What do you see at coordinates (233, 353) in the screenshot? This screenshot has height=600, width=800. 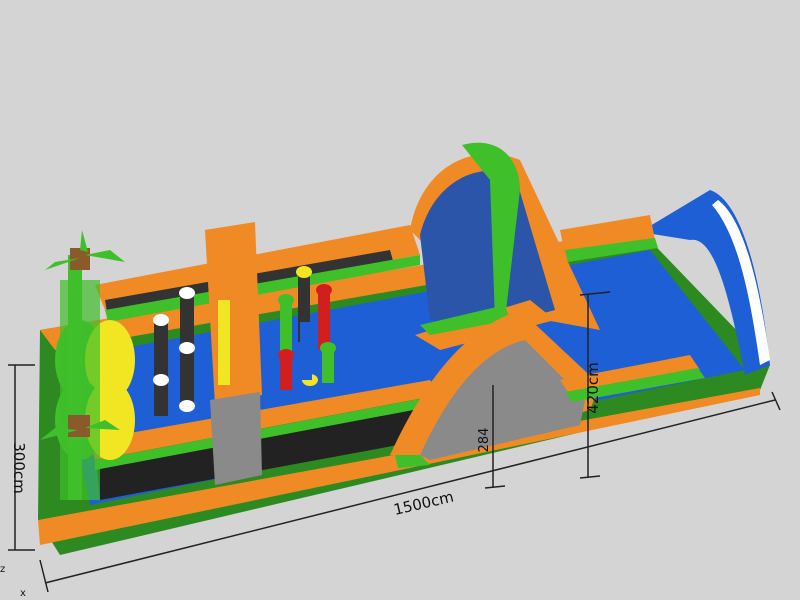 I see `middle-frame` at bounding box center [233, 353].